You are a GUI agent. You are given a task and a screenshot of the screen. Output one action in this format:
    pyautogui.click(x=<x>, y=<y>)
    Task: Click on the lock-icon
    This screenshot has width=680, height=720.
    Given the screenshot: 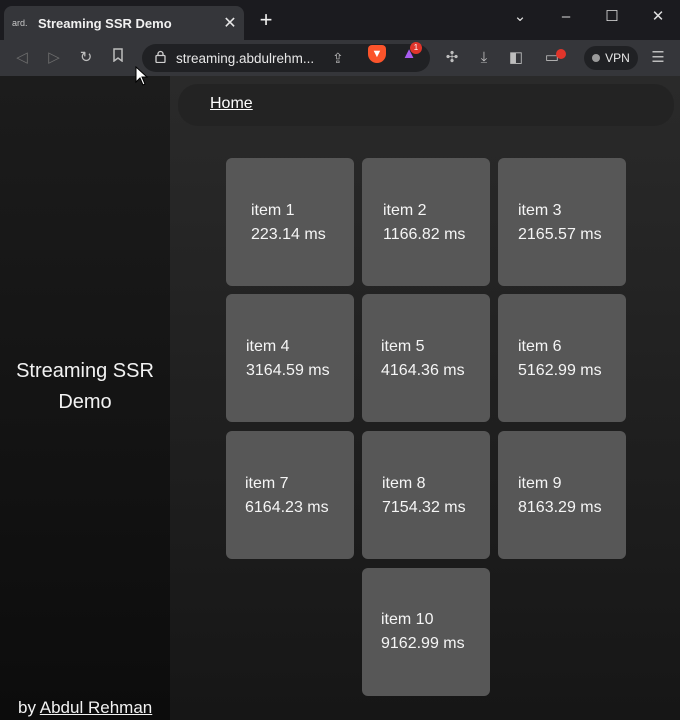 What is the action you would take?
    pyautogui.click(x=160, y=58)
    